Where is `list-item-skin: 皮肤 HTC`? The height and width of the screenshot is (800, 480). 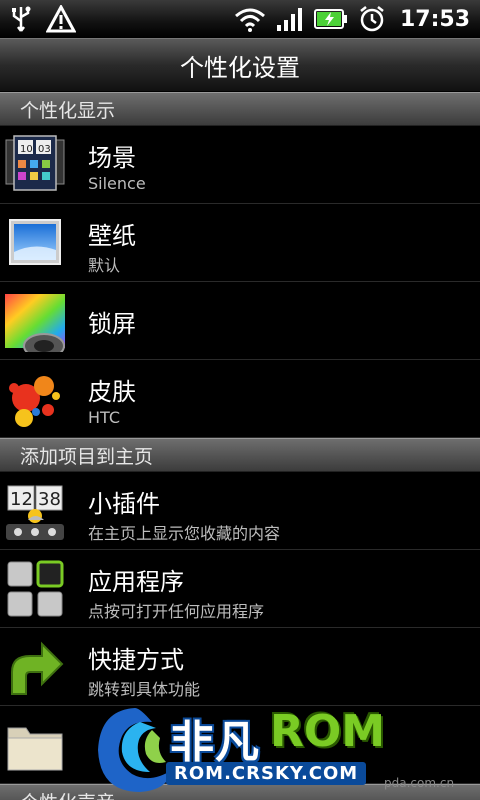 list-item-skin: 皮肤 HTC is located at coordinates (240, 399).